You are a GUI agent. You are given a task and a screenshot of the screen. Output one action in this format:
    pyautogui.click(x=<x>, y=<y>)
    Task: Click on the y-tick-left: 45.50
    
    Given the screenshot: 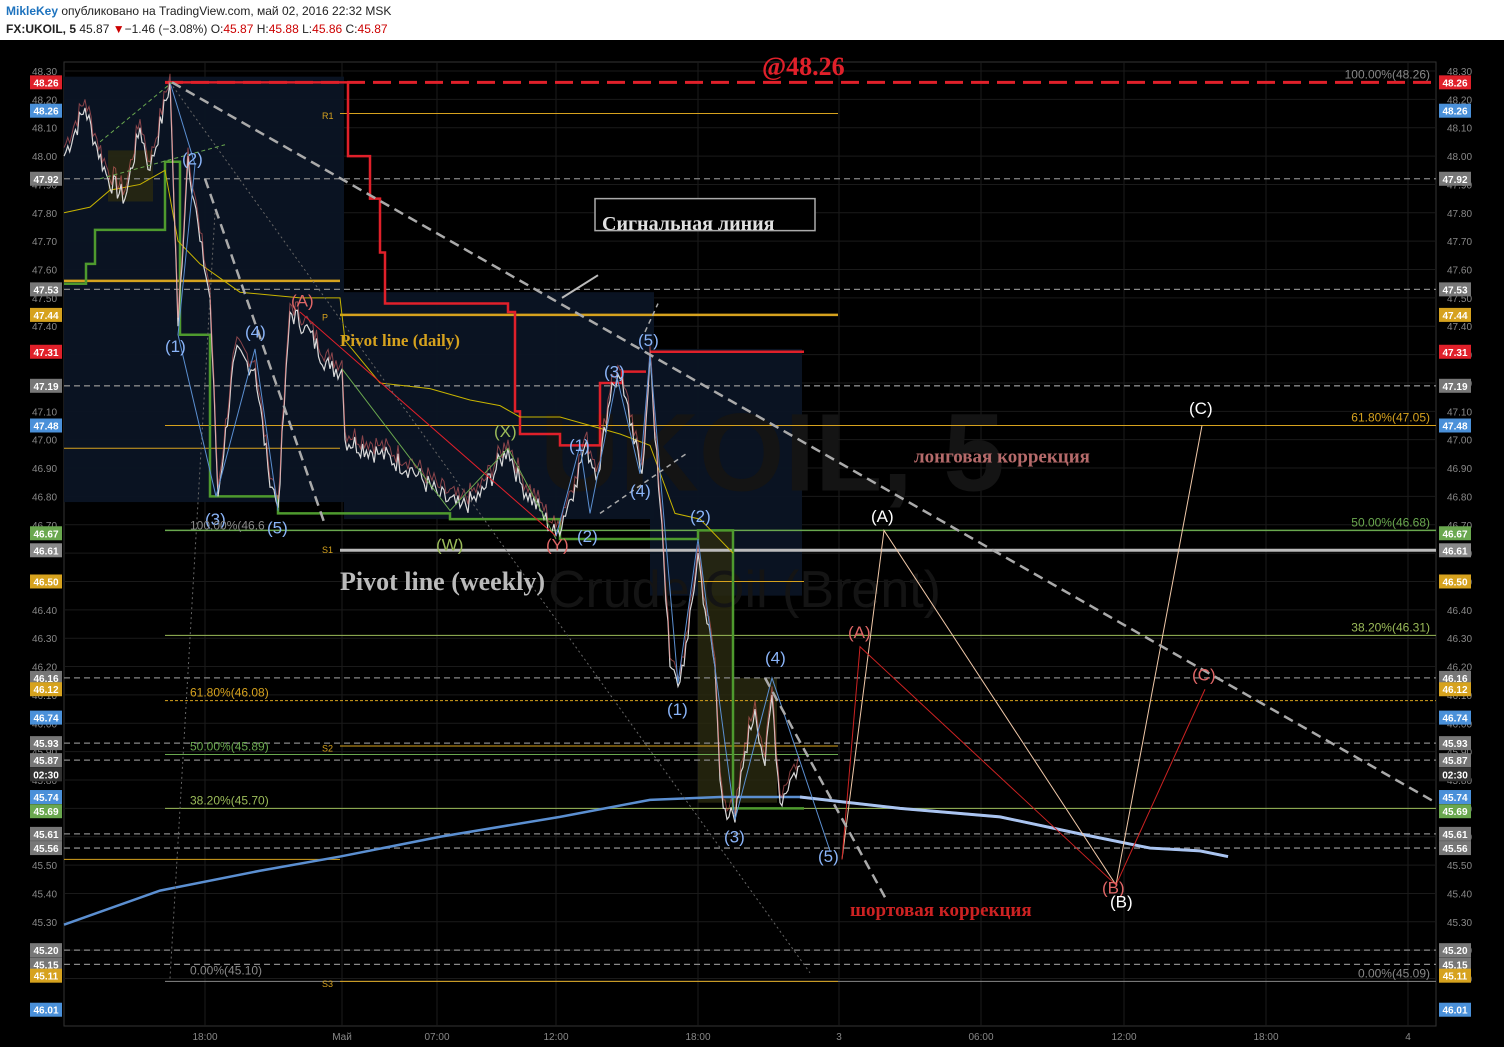 What is the action you would take?
    pyautogui.click(x=44, y=866)
    